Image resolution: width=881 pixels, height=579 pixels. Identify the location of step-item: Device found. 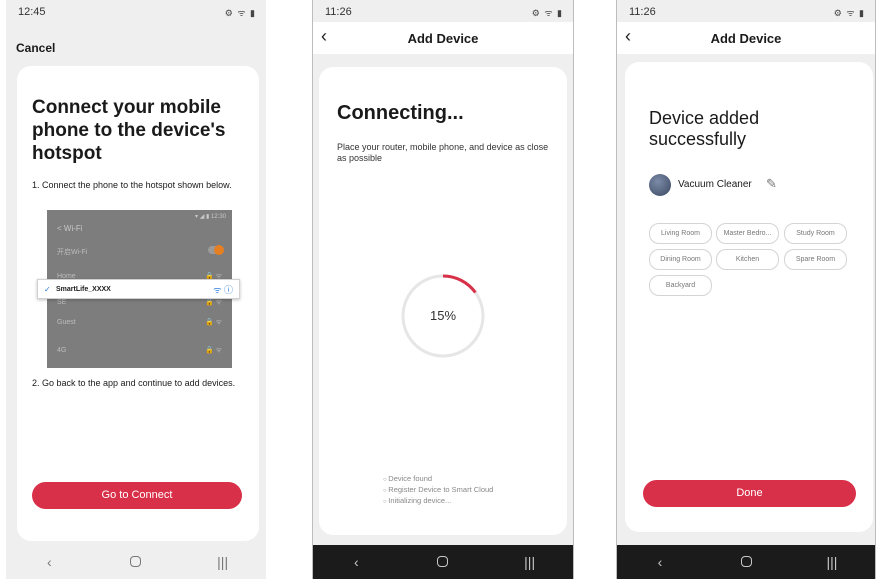
(438, 479).